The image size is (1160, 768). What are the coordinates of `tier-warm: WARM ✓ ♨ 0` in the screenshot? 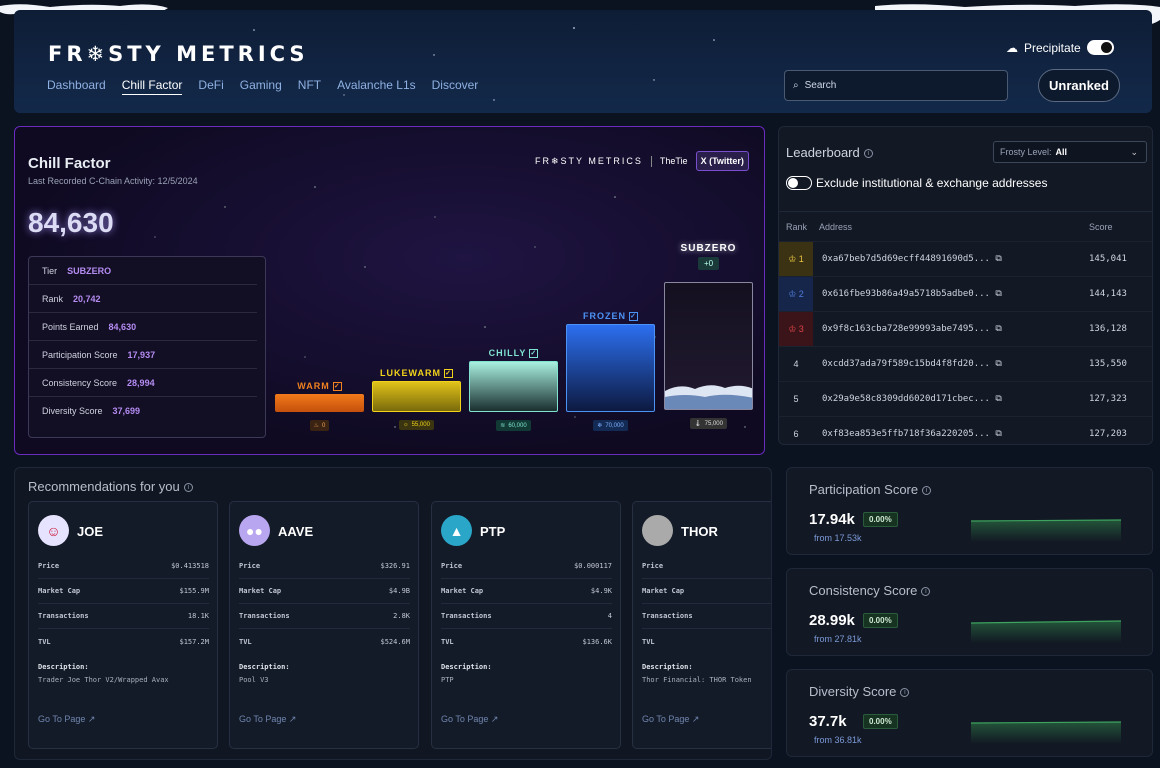 It's located at (319, 406).